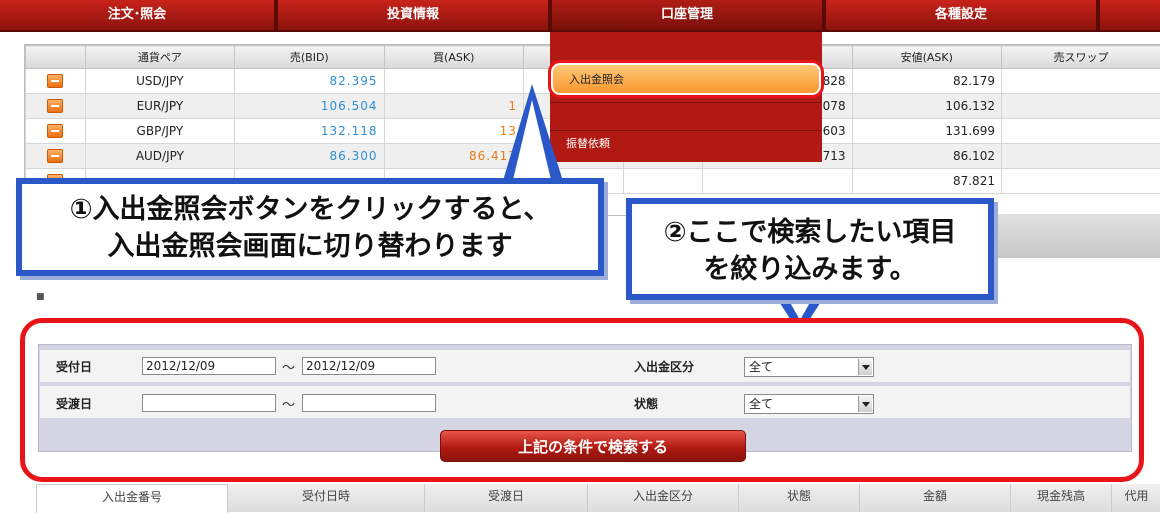  What do you see at coordinates (686, 79) in the screenshot?
I see `deposit-withdrawal-inquiry-menu-item: 入出金照会` at bounding box center [686, 79].